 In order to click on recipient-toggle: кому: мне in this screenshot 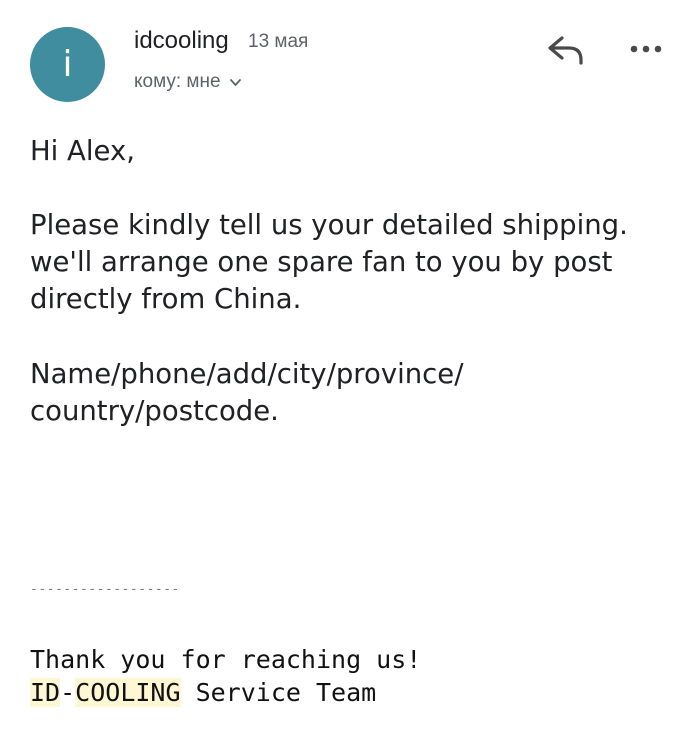, I will do `click(188, 82)`.